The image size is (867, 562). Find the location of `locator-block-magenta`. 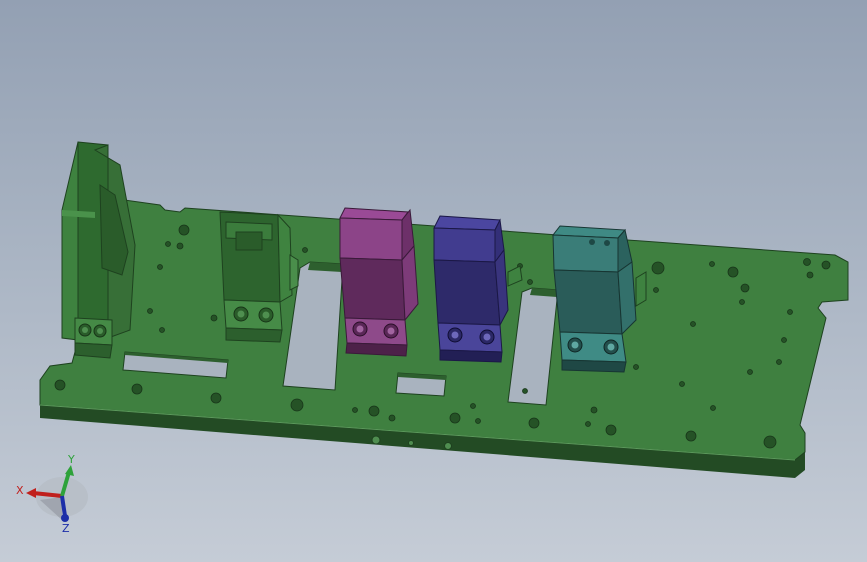

locator-block-magenta is located at coordinates (379, 282).